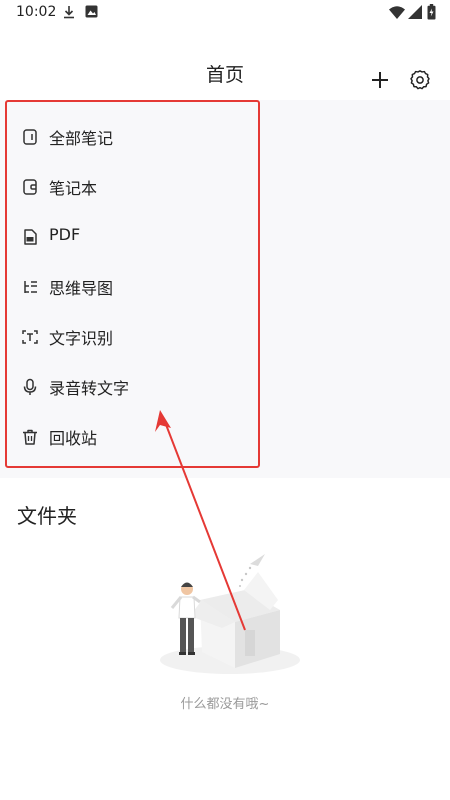 This screenshot has height=800, width=450. I want to click on add-button, so click(380, 80).